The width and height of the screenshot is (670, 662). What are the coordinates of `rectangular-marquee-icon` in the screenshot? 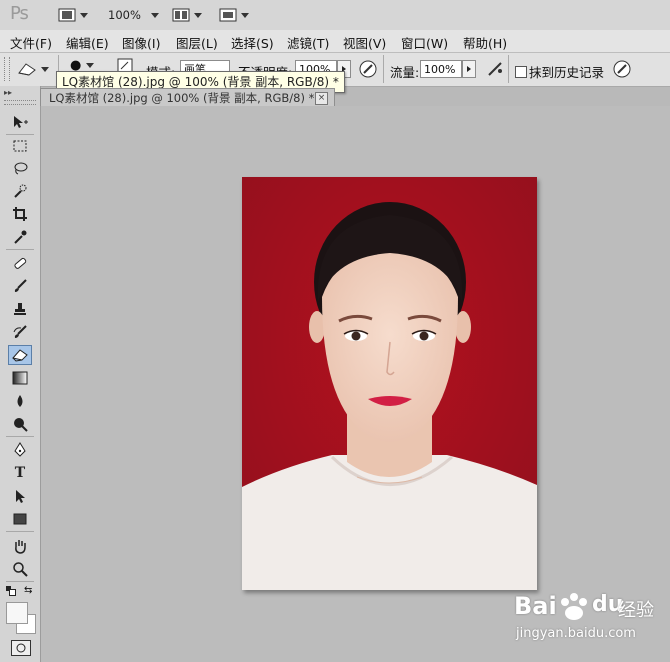 It's located at (20, 146).